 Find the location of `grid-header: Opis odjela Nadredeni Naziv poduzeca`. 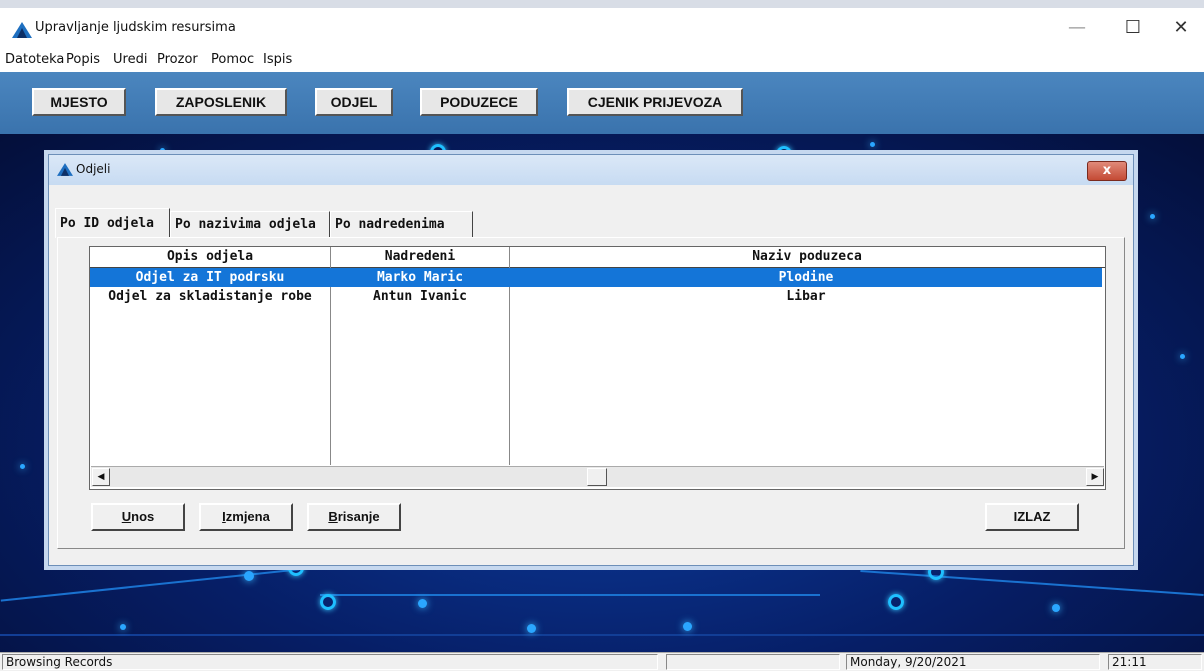

grid-header: Opis odjela Nadredeni Naziv poduzeca is located at coordinates (597, 257).